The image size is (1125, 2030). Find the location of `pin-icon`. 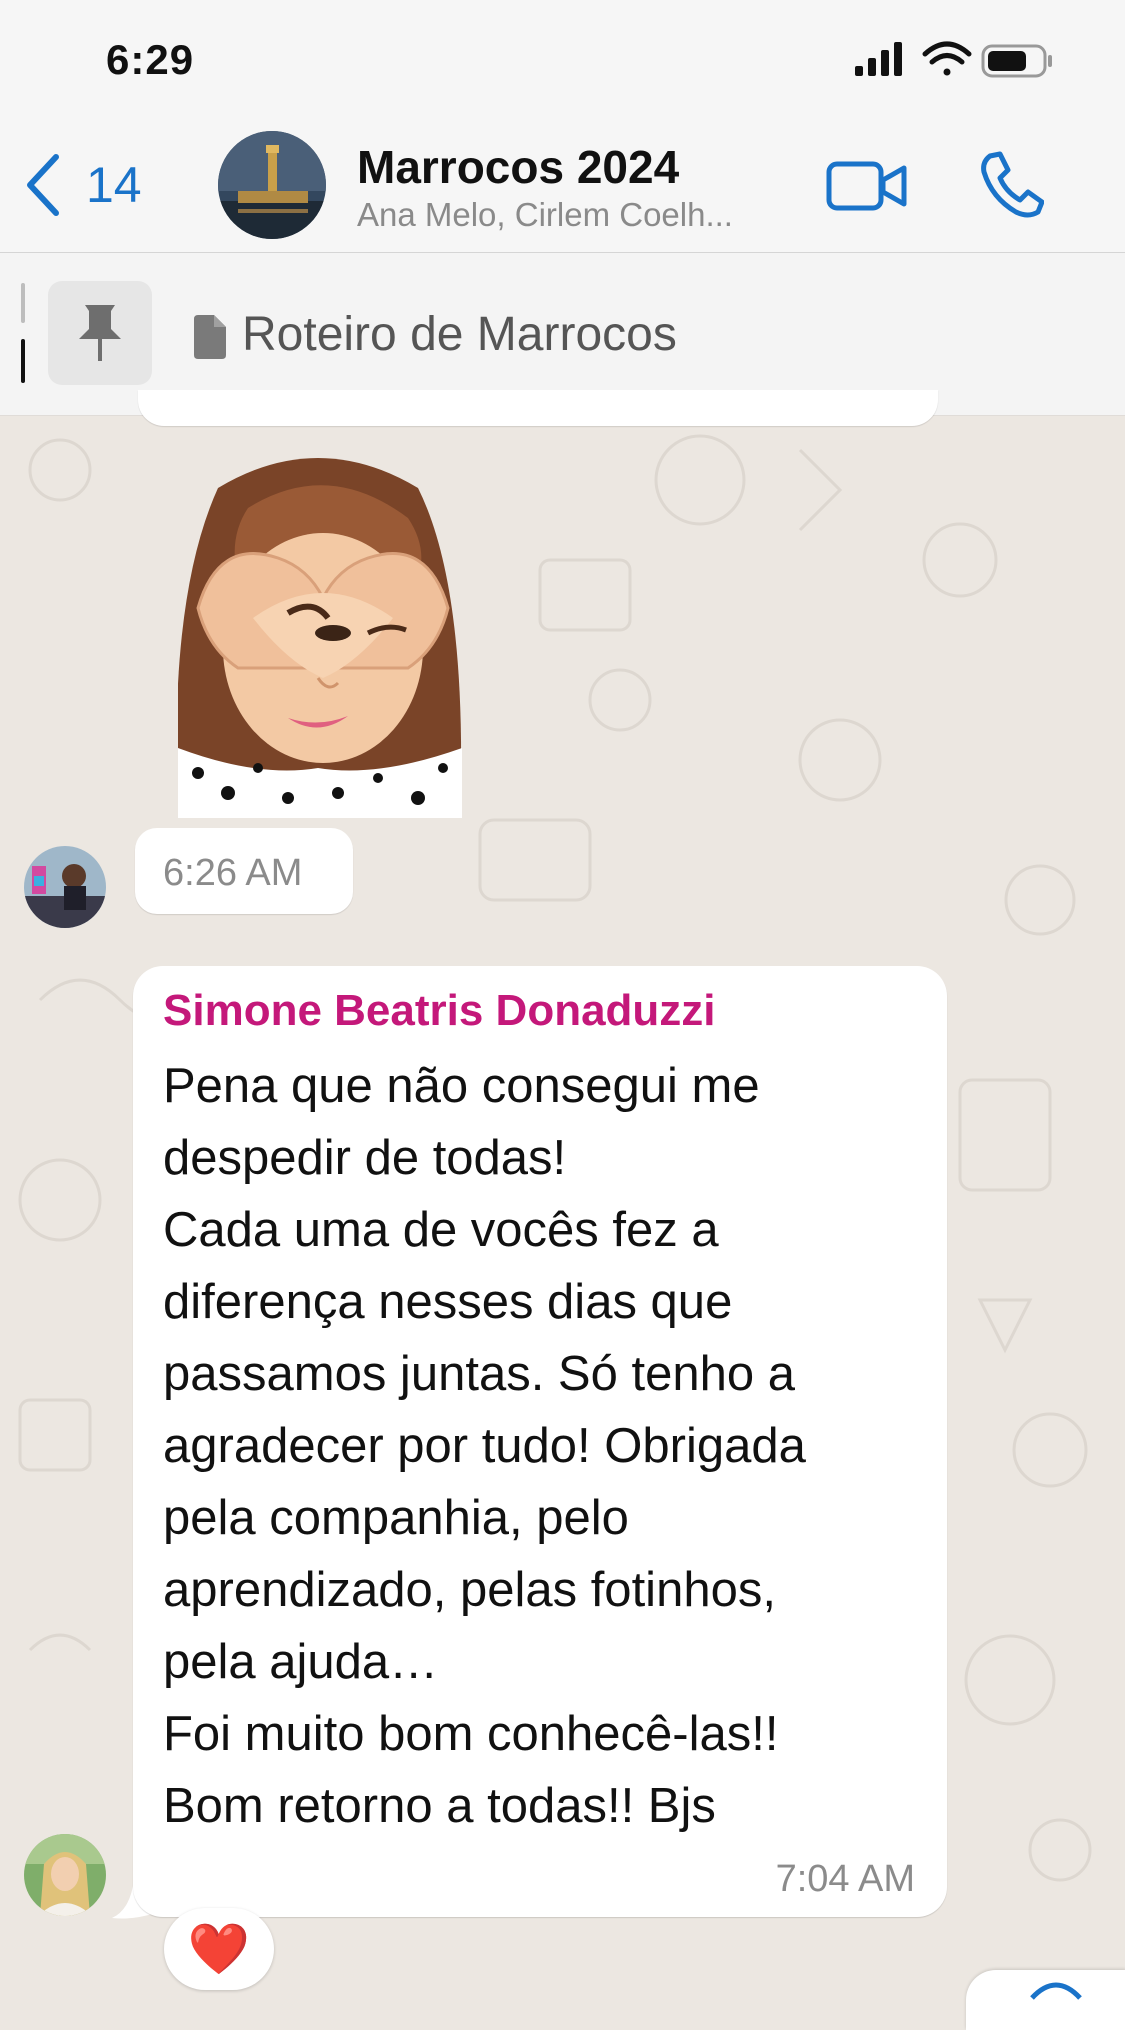

pin-icon is located at coordinates (100, 333).